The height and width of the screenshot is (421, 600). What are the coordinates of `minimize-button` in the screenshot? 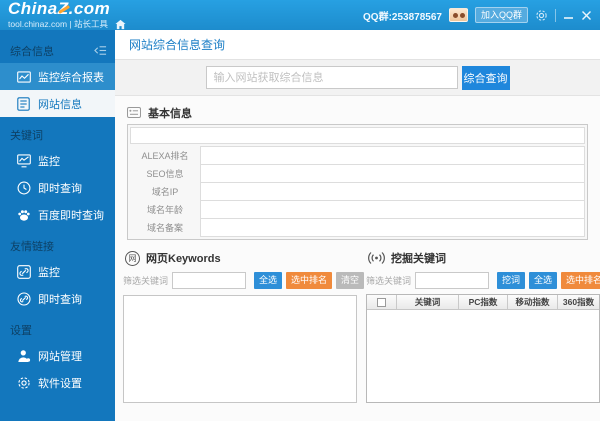 It's located at (568, 15).